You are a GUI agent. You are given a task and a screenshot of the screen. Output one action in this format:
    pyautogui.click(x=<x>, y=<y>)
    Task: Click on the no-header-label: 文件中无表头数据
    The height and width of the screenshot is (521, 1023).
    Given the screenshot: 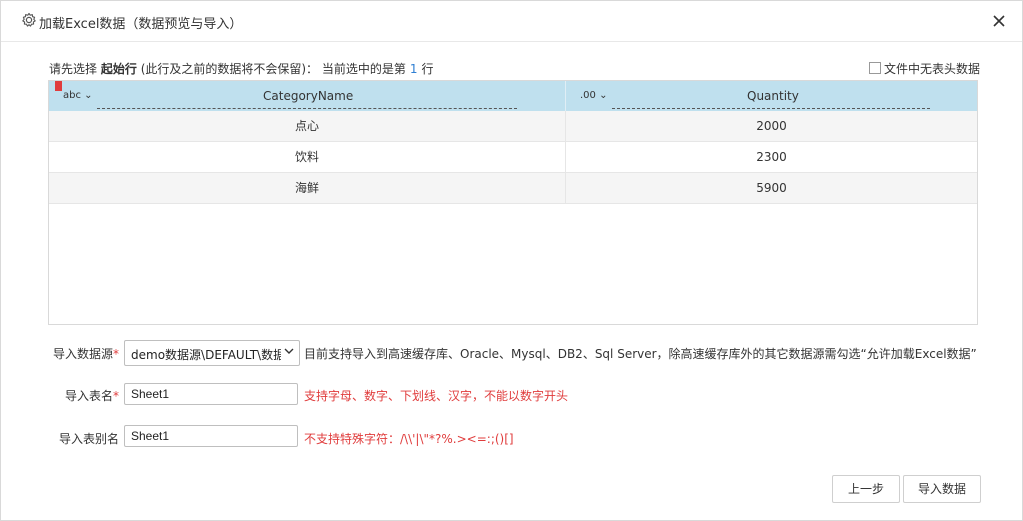 What is the action you would take?
    pyautogui.click(x=932, y=69)
    